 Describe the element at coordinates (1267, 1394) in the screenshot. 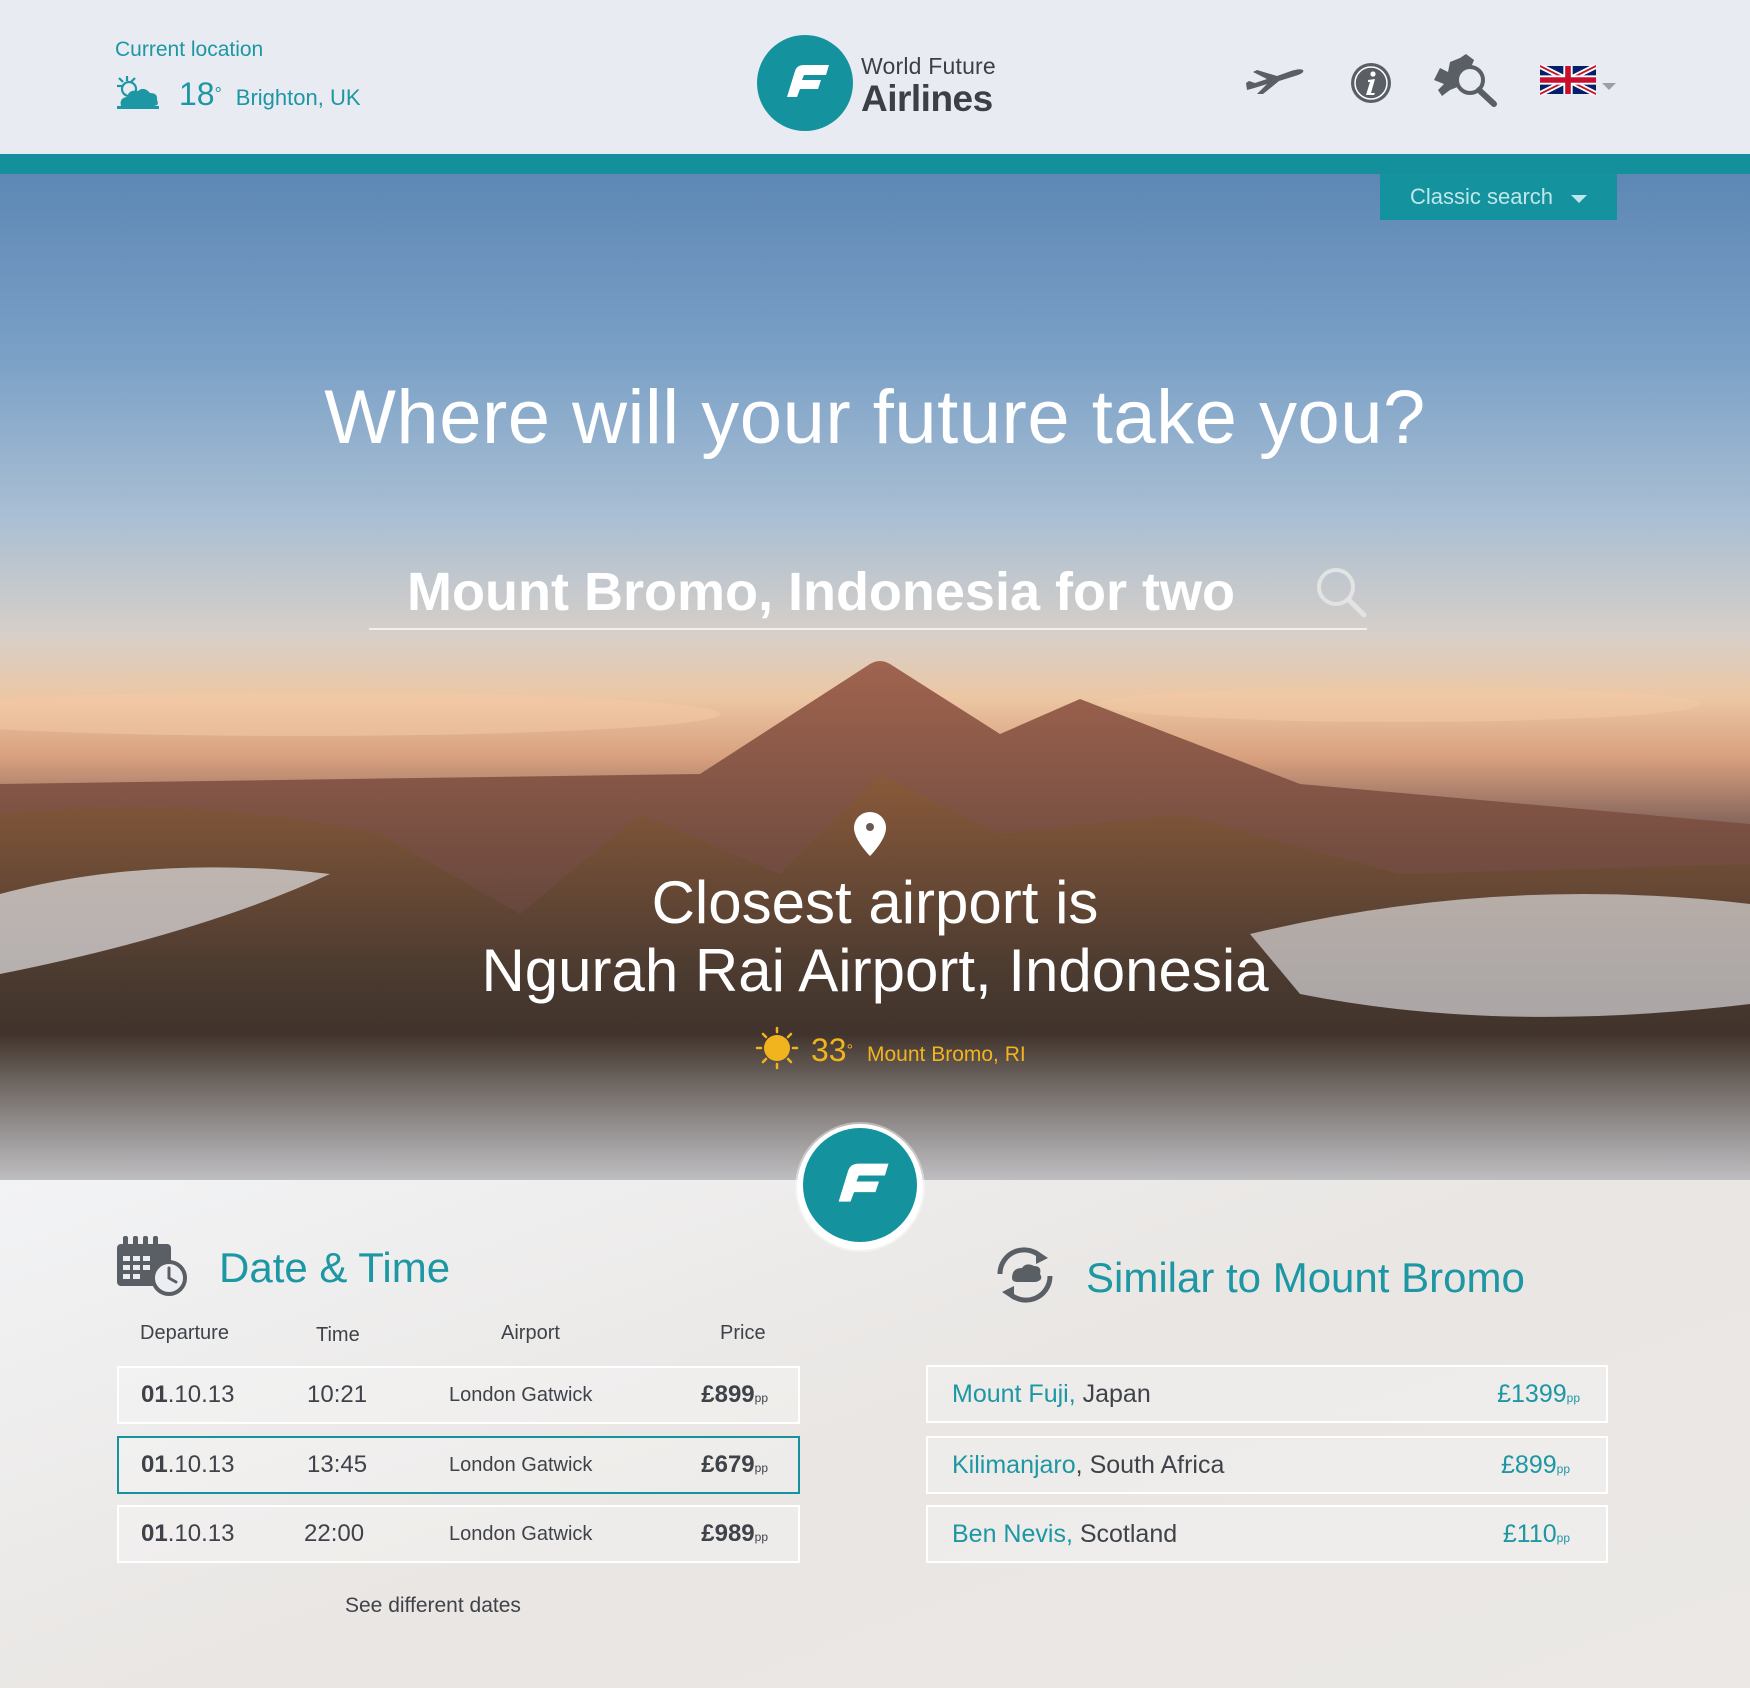

I see `similar-item: Mount Fuji, Japan £1399pp` at that location.